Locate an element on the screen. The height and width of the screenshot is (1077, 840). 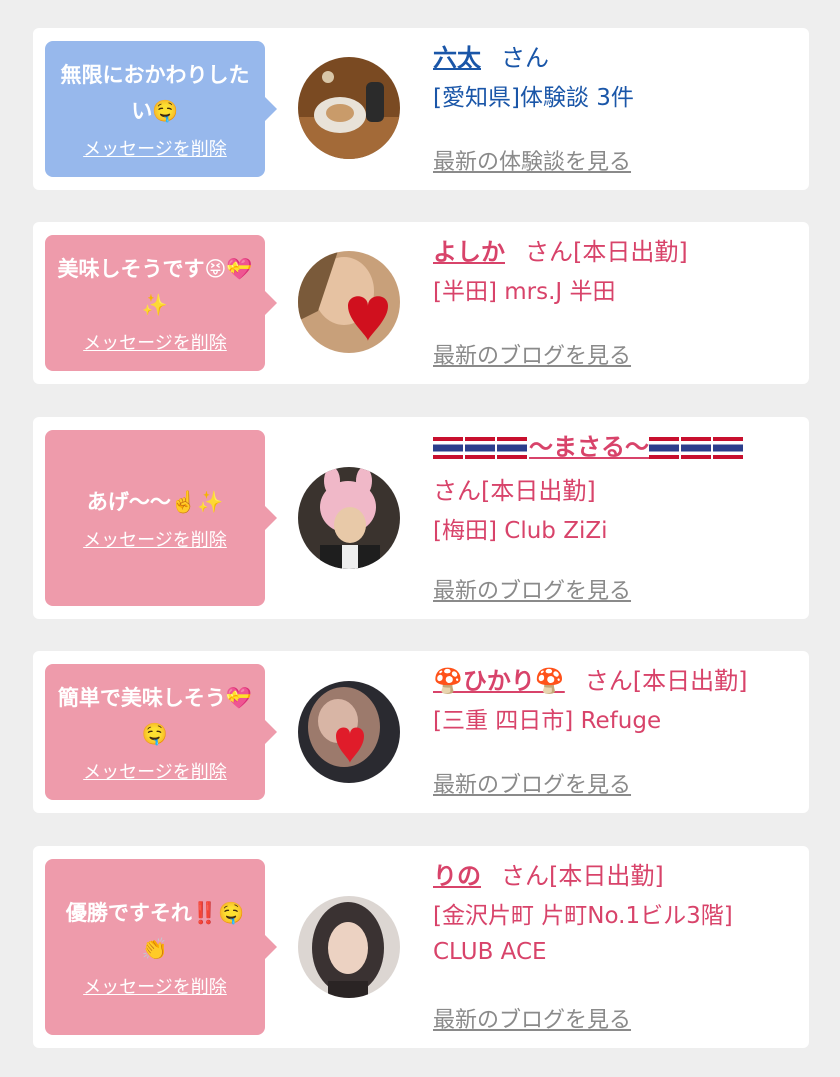
message-text: あげ〜〜☝️✨ is located at coordinates (155, 502).